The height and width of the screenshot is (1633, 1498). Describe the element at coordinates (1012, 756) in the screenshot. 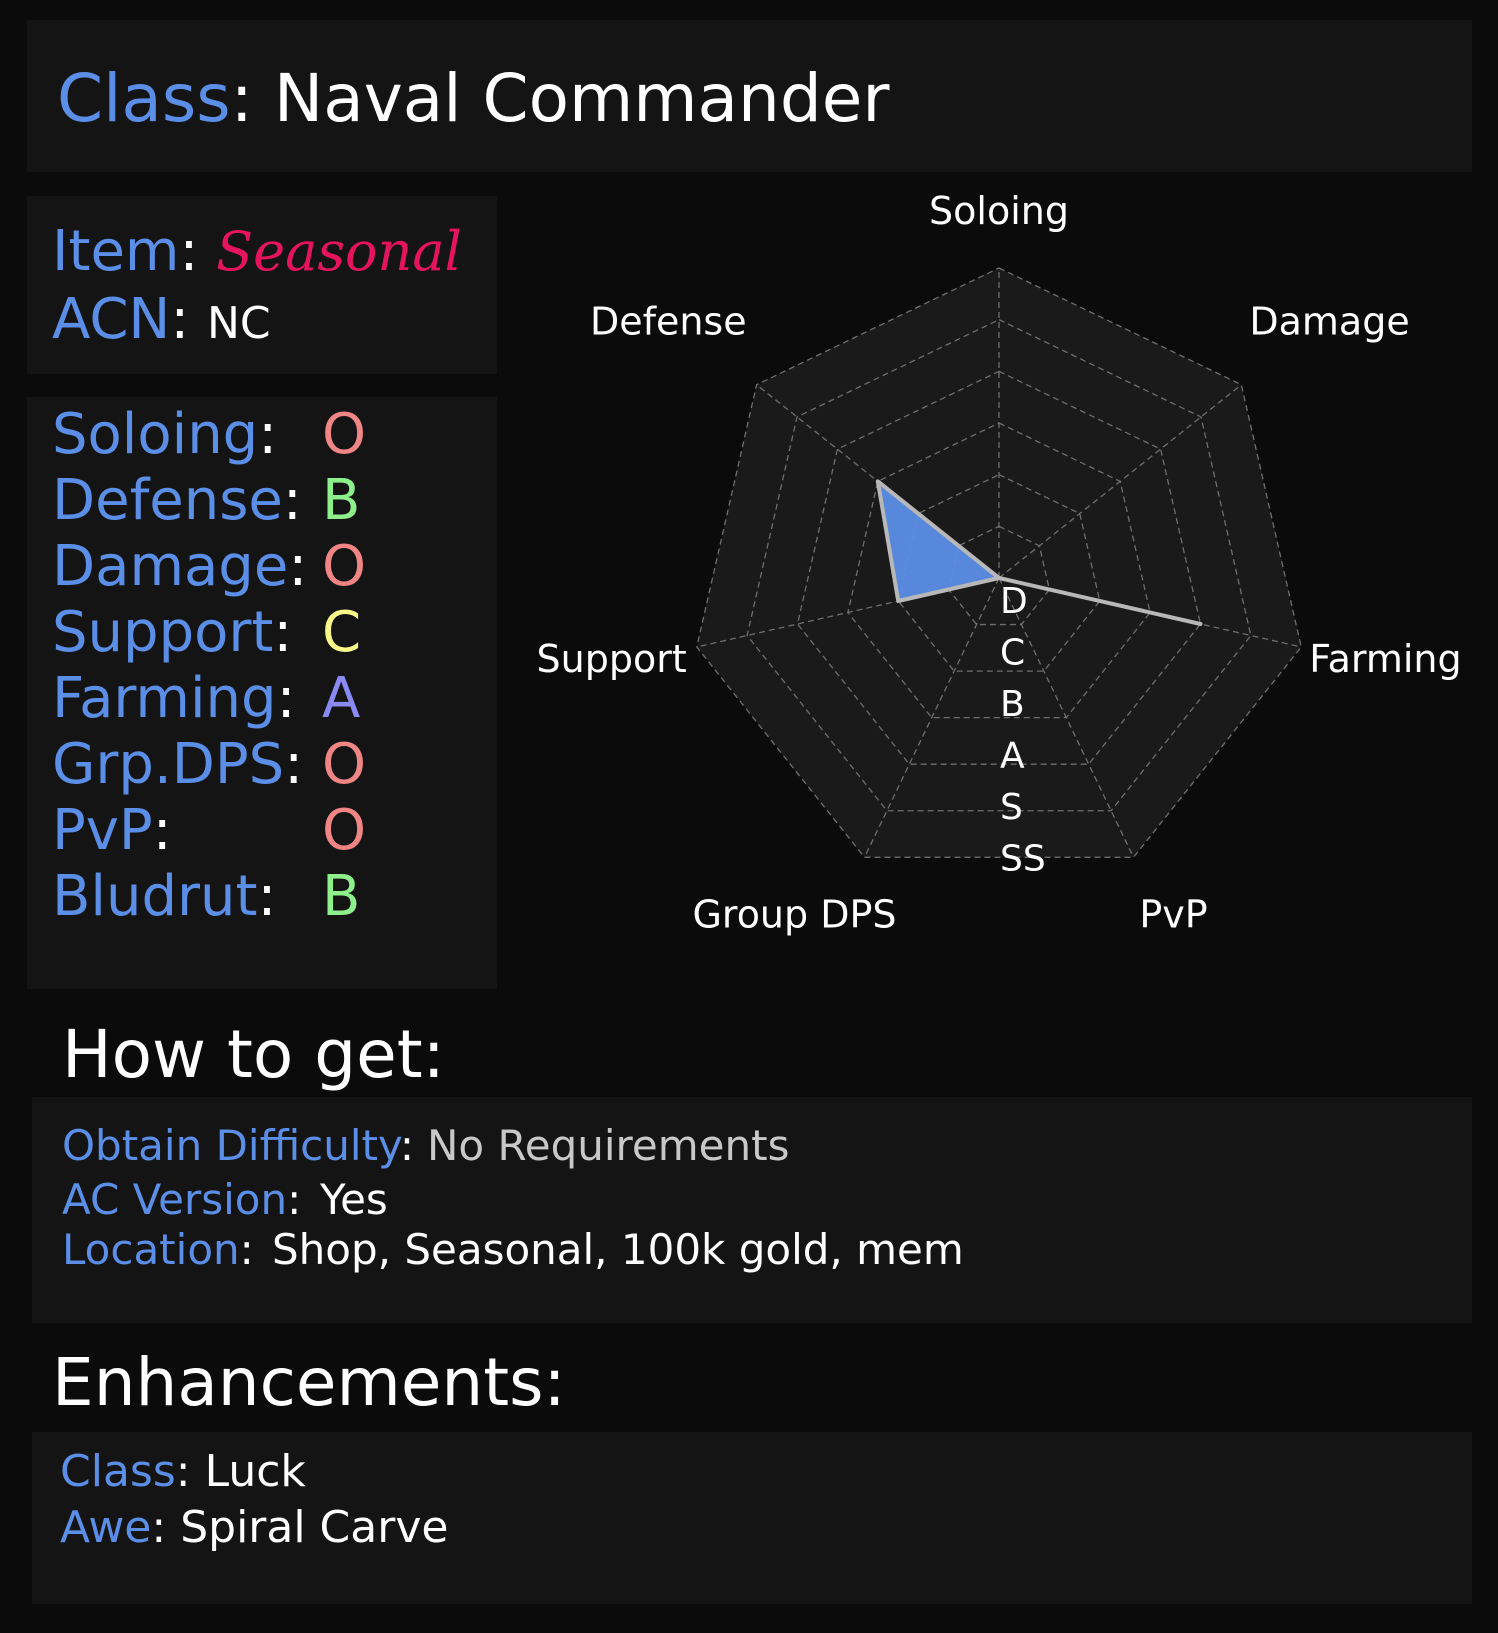

I see `radar-scale-label: A` at that location.